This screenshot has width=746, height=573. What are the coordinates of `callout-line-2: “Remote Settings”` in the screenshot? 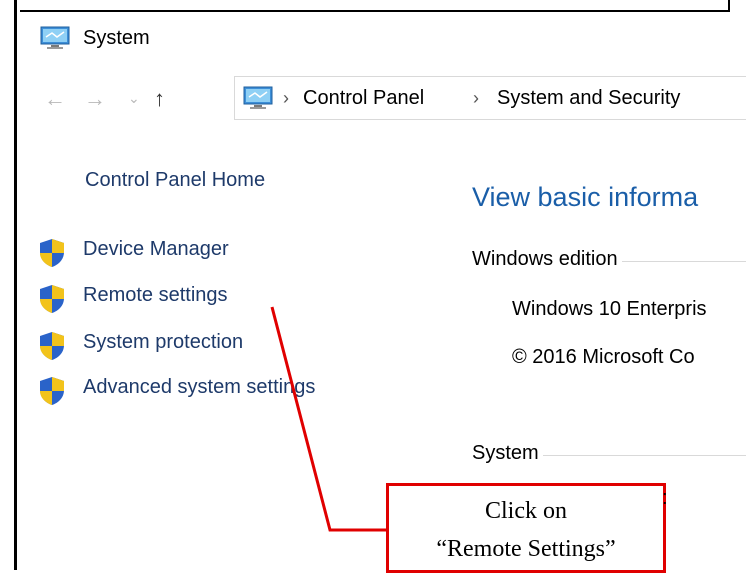 It's located at (526, 549).